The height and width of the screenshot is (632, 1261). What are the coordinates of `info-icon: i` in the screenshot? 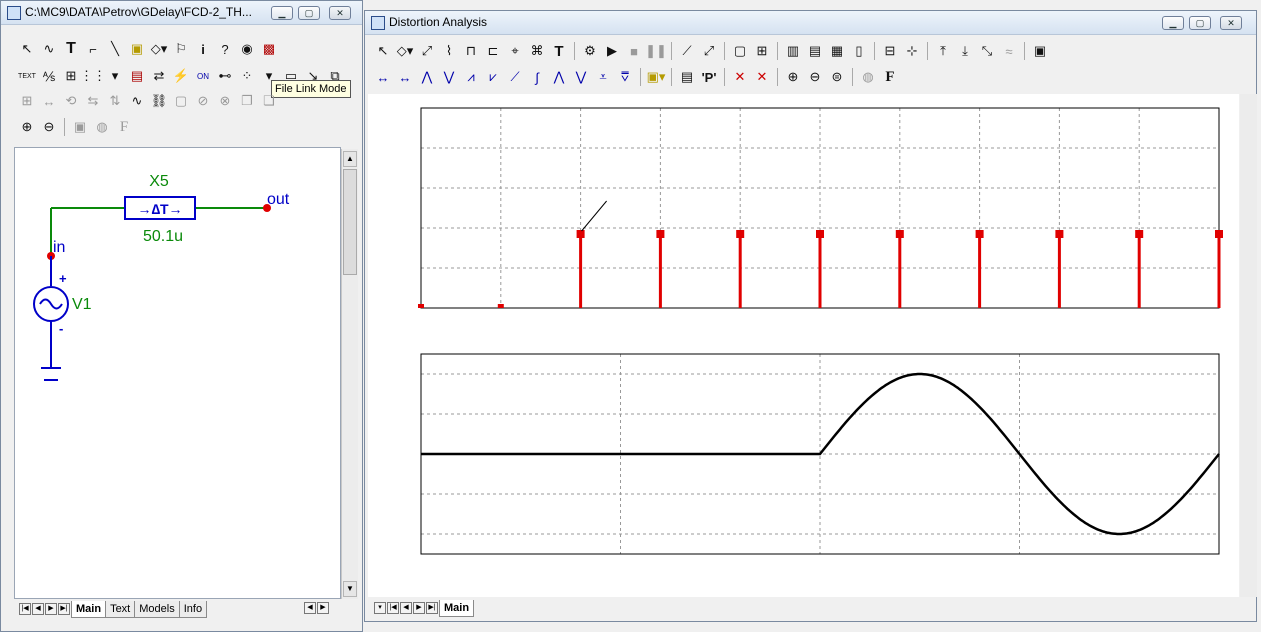 It's located at (203, 49).